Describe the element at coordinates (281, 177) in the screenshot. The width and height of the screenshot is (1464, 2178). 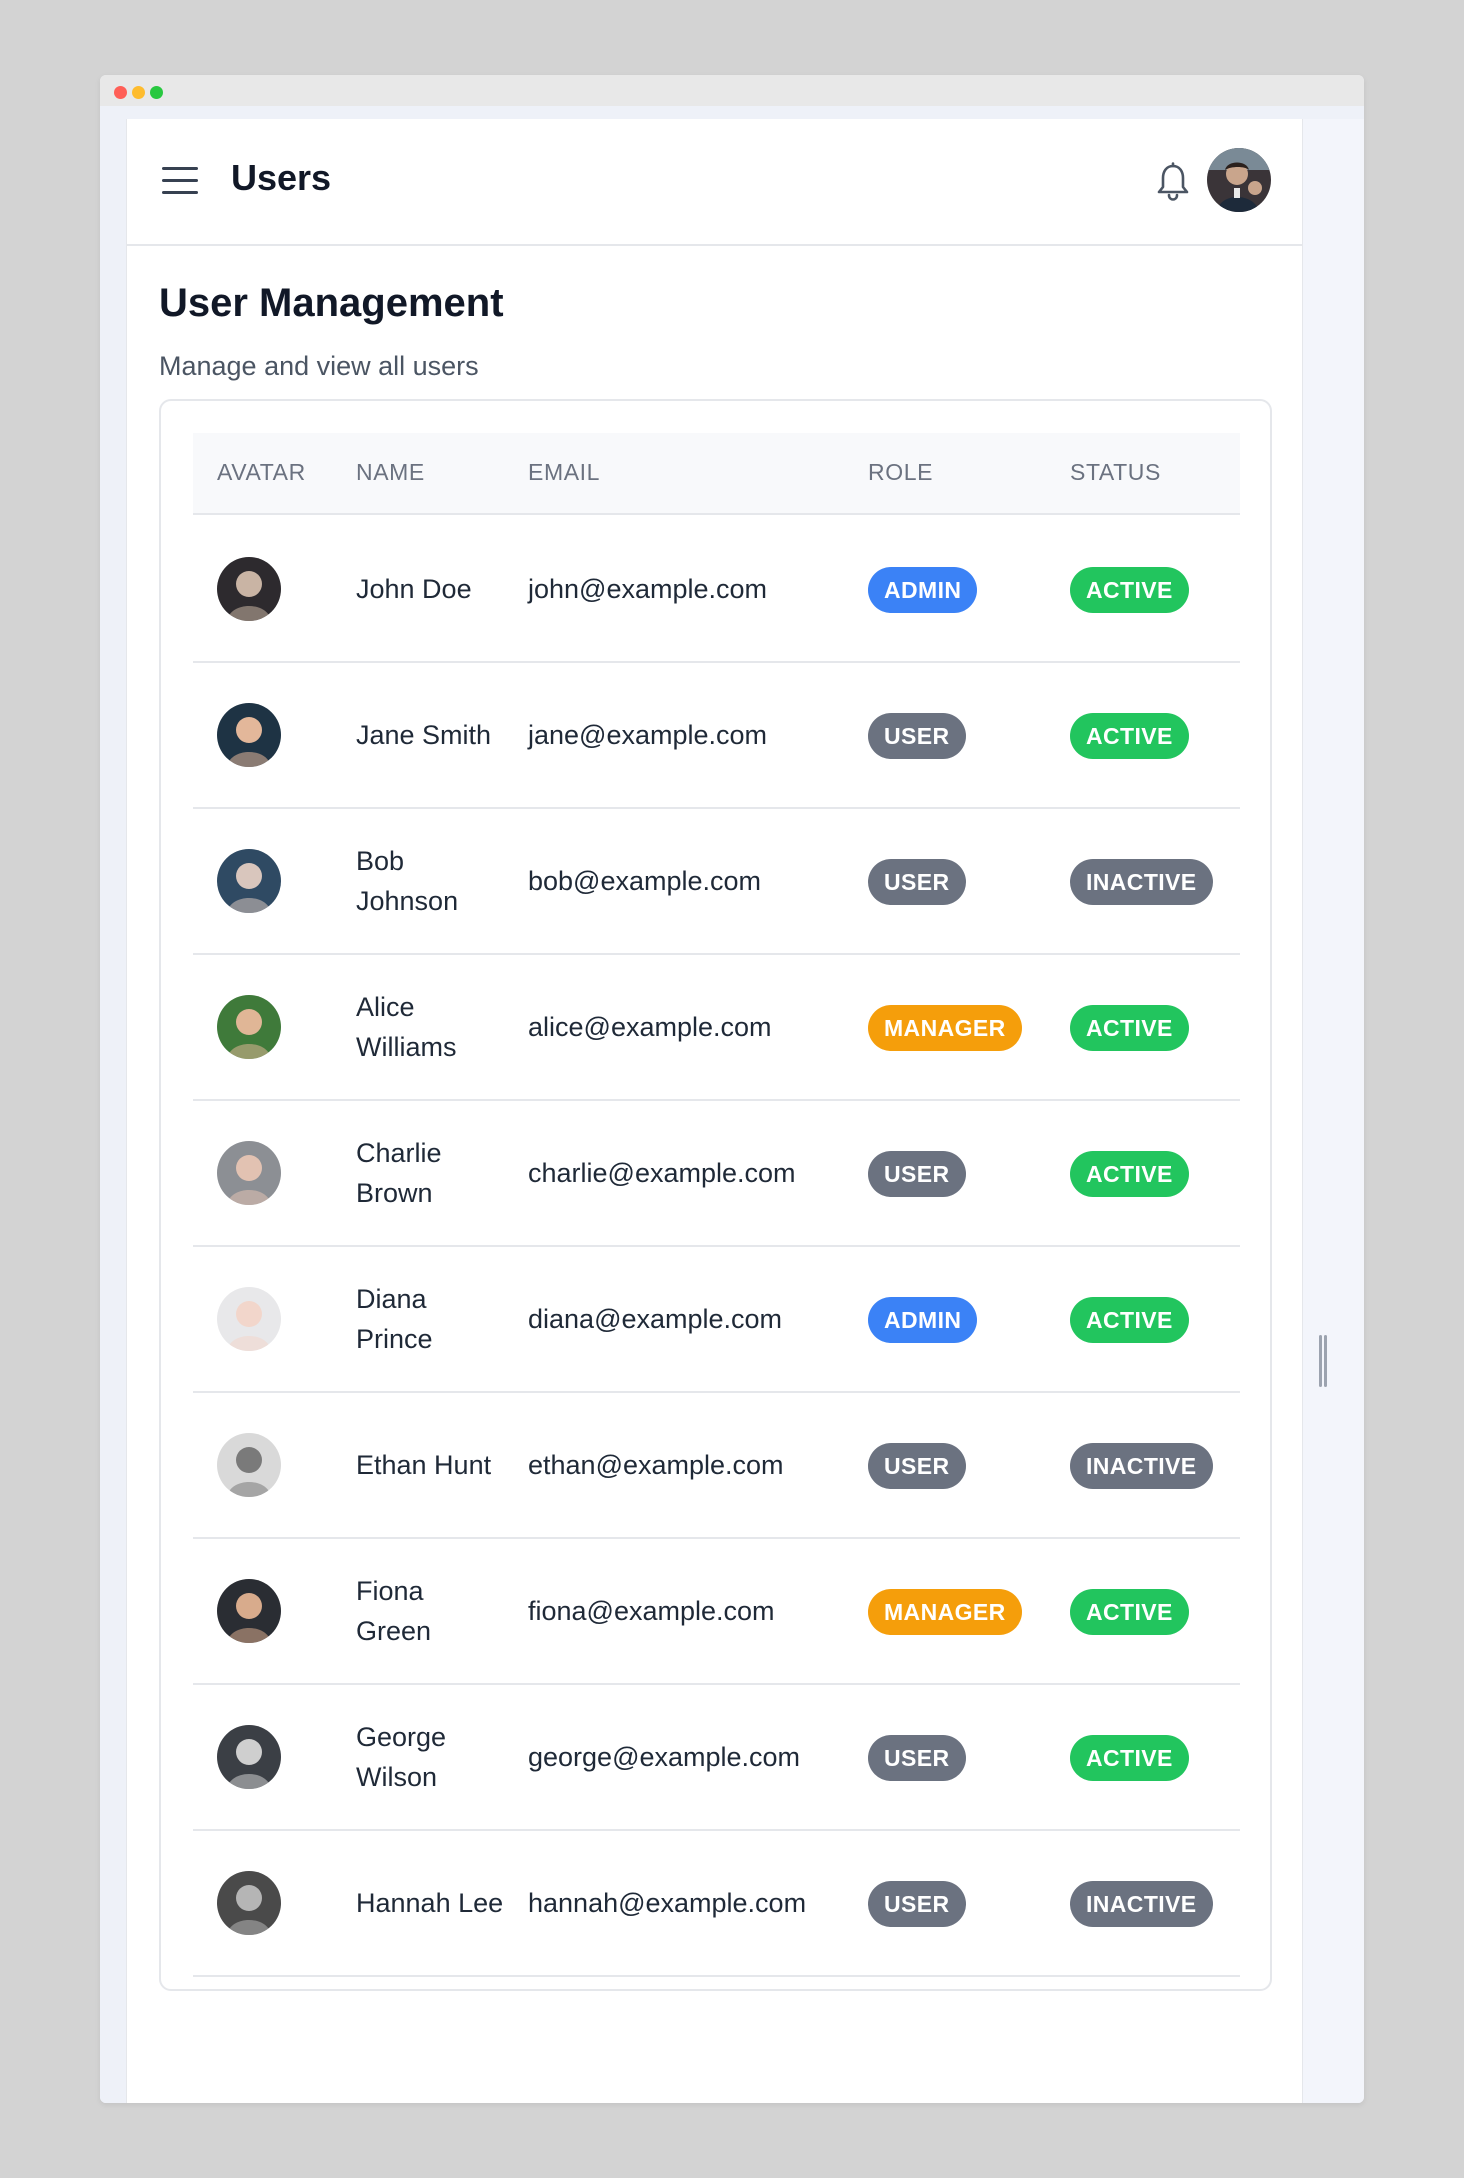
I see `app-bar-title: Users` at that location.